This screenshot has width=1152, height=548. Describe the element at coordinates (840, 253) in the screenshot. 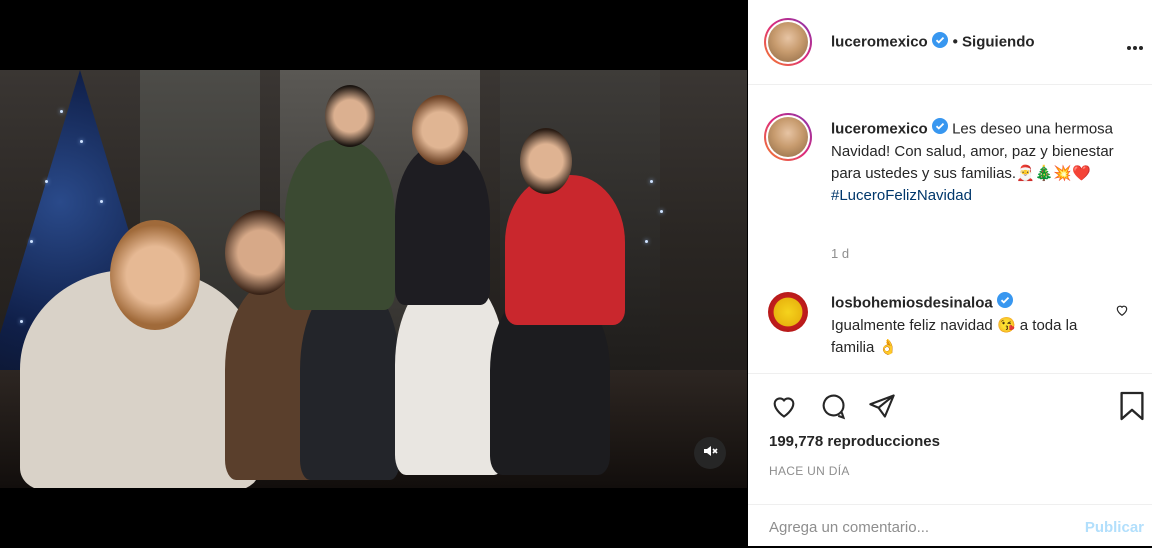

I see `caption-timestamp: 1 d` at that location.